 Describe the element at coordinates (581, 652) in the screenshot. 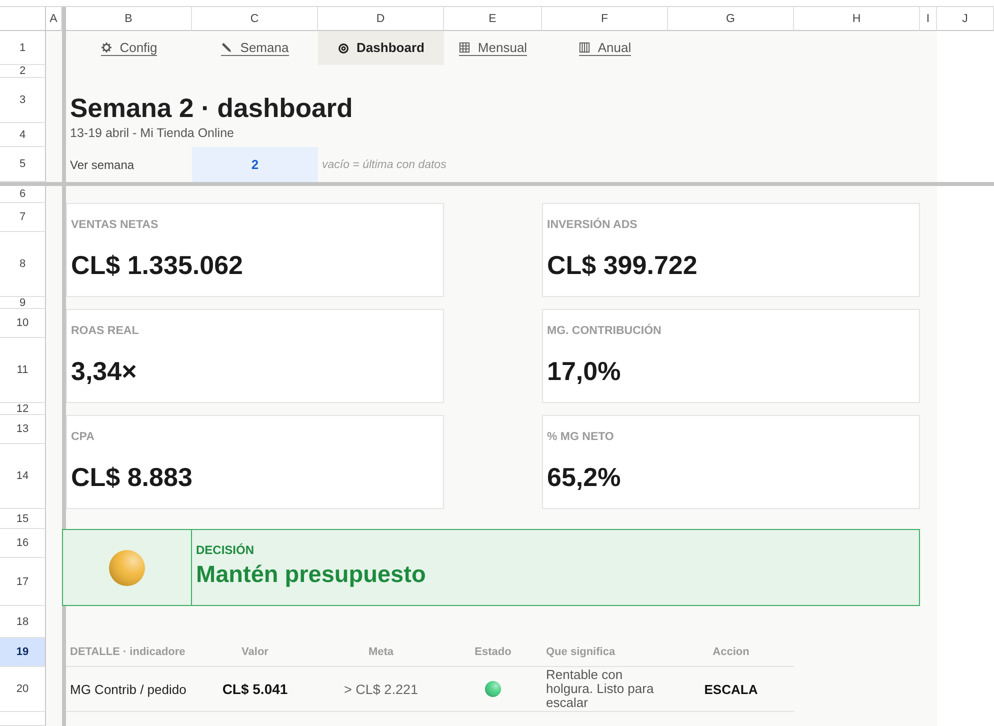

I see `table-header: Que significa` at that location.